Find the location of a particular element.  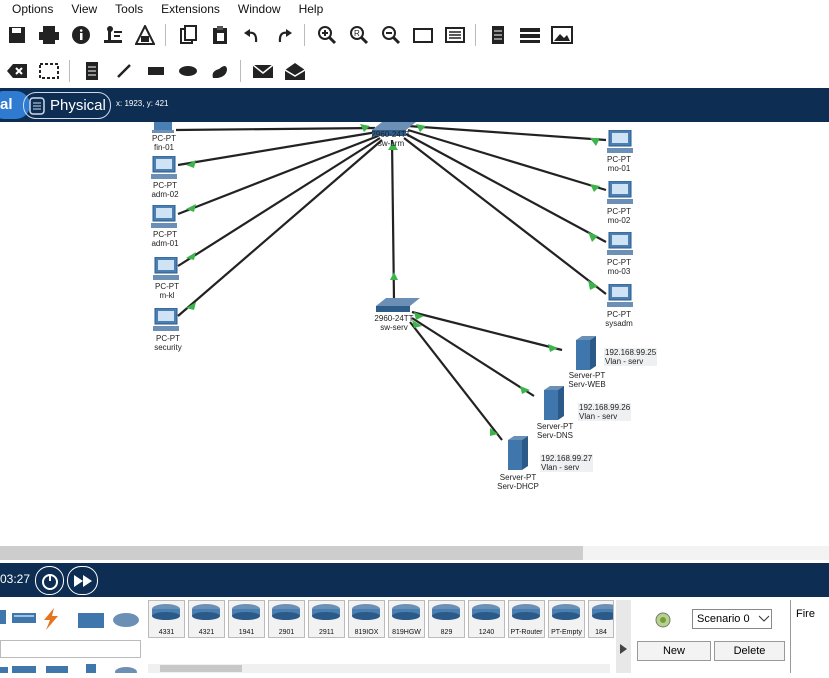

power-cycle-button is located at coordinates (49, 580).